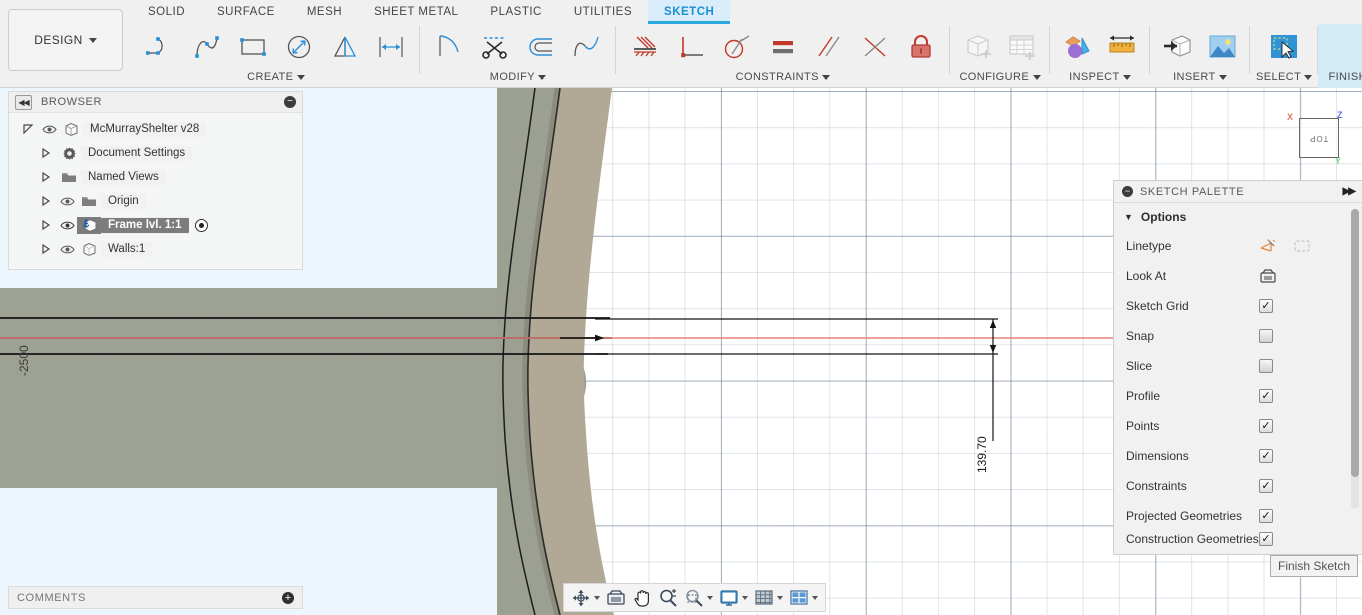 The image size is (1362, 615). I want to click on palette-scrollbar, so click(1355, 359).